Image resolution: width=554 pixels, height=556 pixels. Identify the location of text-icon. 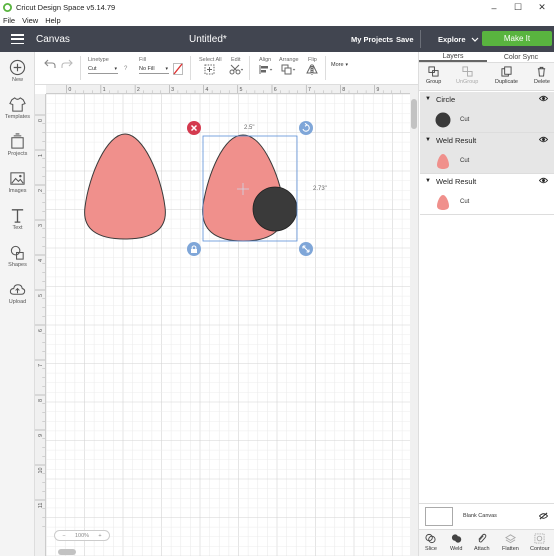
(17, 216).